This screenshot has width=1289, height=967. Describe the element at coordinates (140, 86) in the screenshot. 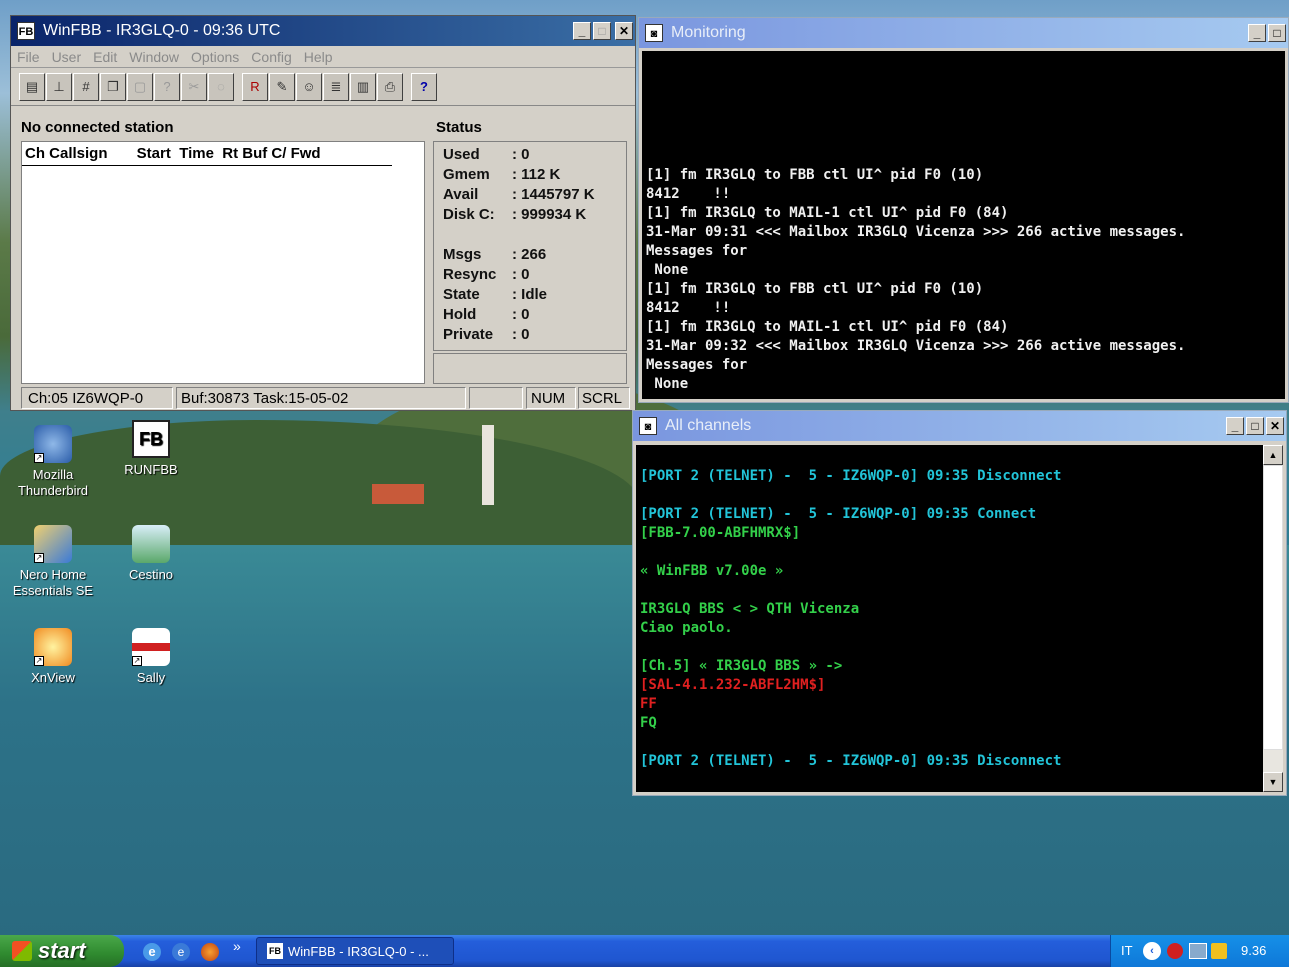

I see `computer-icon: ▢` at that location.